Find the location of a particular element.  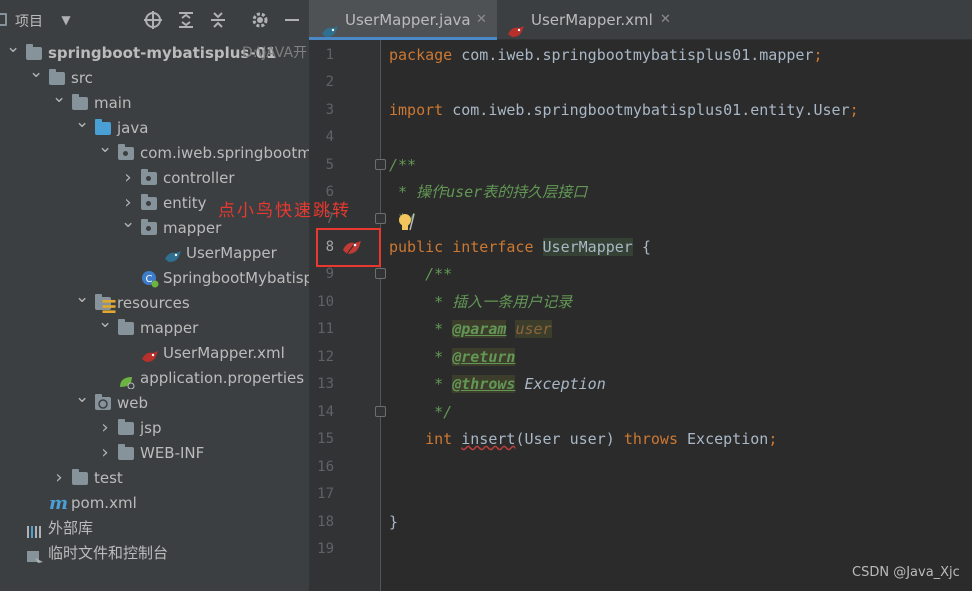

lightbulb-icon is located at coordinates (406, 223).